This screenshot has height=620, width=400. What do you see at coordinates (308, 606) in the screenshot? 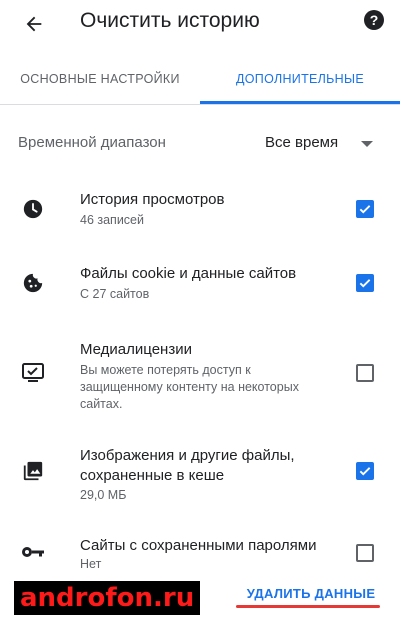
I see `delete-button-underline` at bounding box center [308, 606].